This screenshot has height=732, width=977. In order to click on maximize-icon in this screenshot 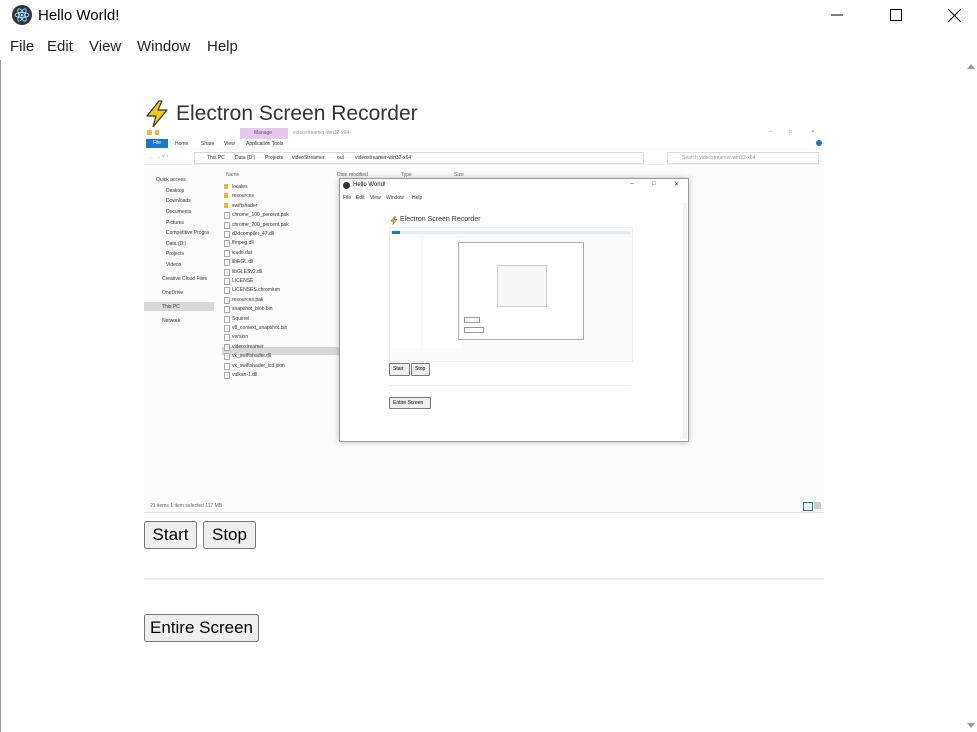, I will do `click(896, 15)`.